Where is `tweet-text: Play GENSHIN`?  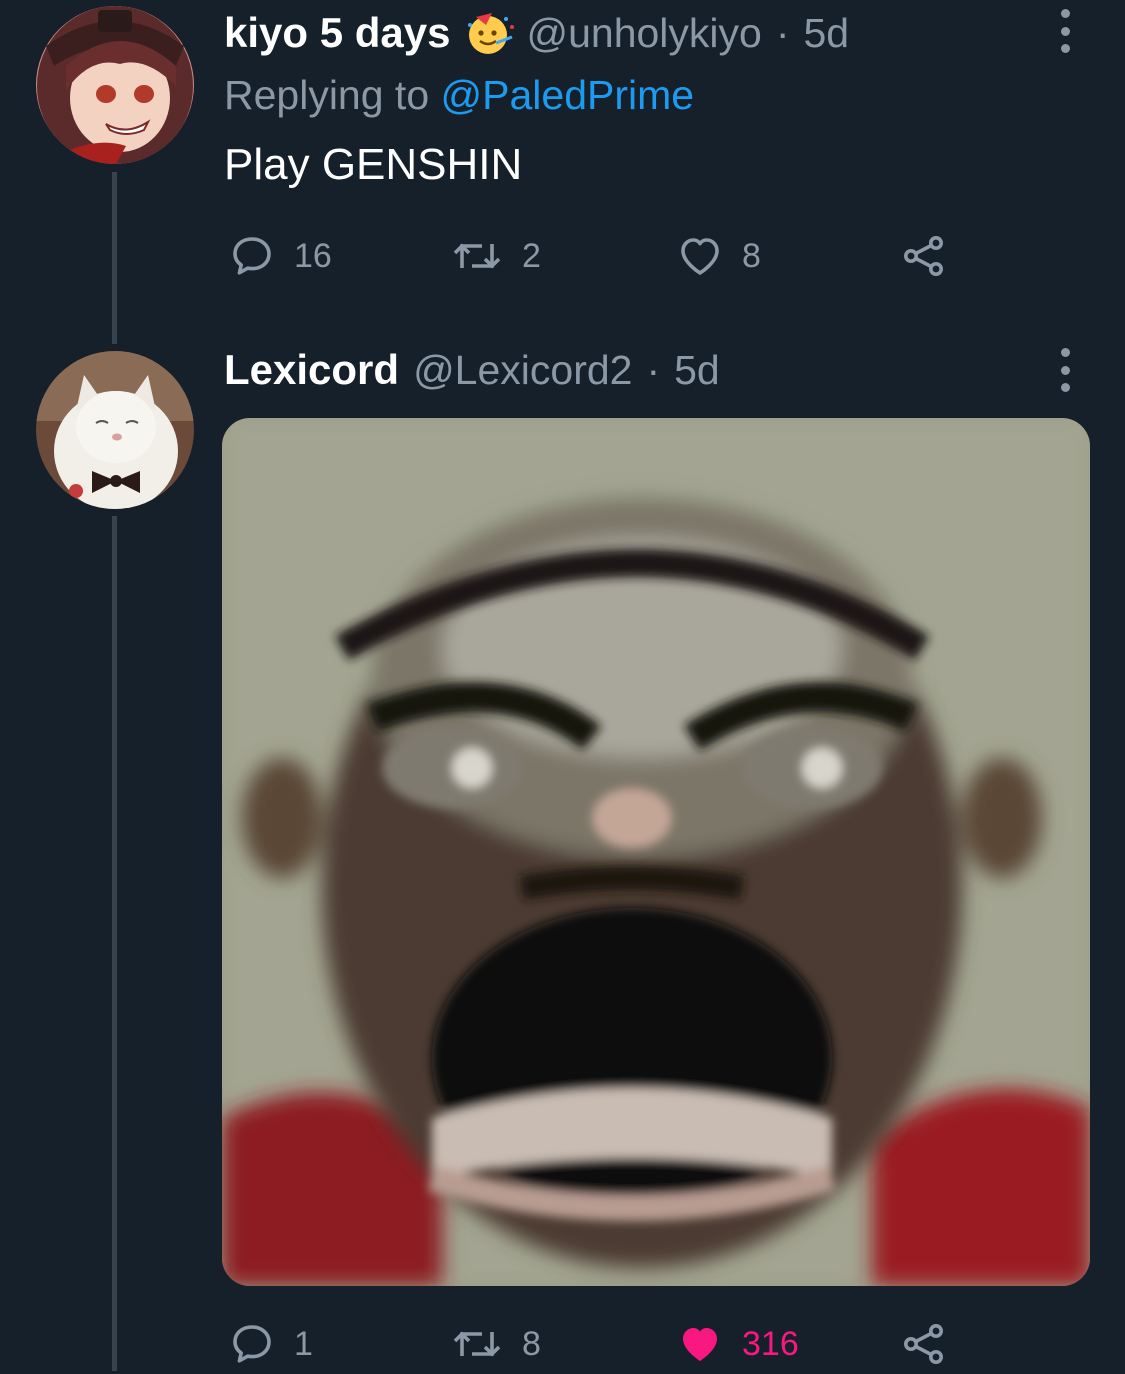
tweet-text: Play GENSHIN is located at coordinates (373, 164).